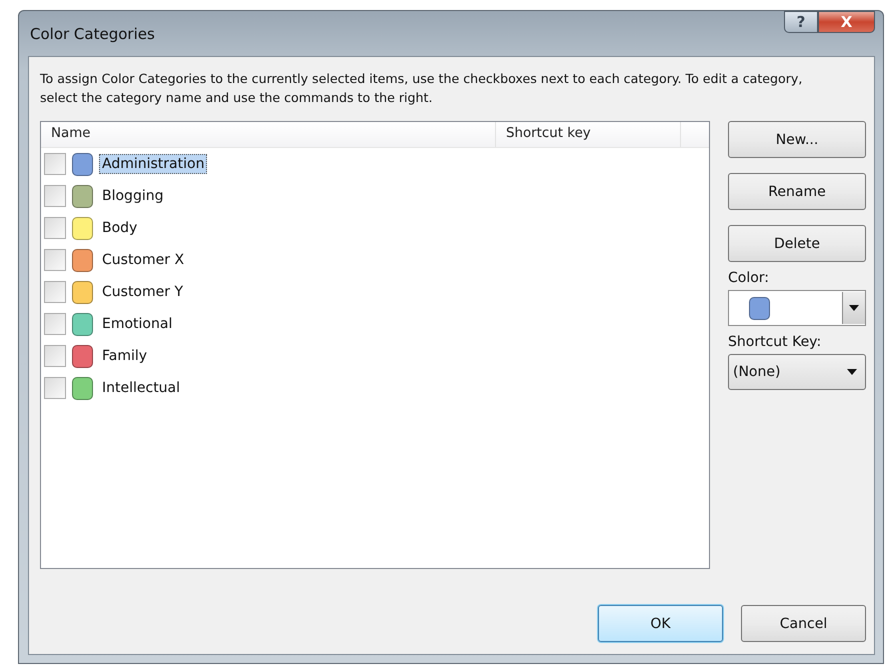 This screenshot has height=671, width=893. What do you see at coordinates (797, 191) in the screenshot?
I see `command-button: Rename` at bounding box center [797, 191].